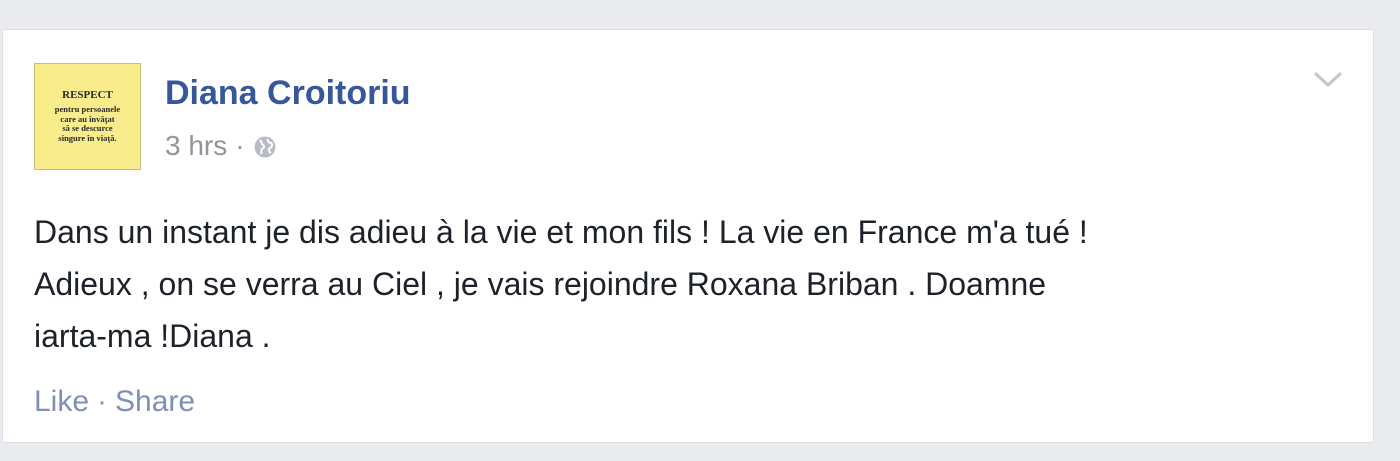 This screenshot has height=461, width=1400. What do you see at coordinates (114, 402) in the screenshot?
I see `post-actions: Like · Share` at bounding box center [114, 402].